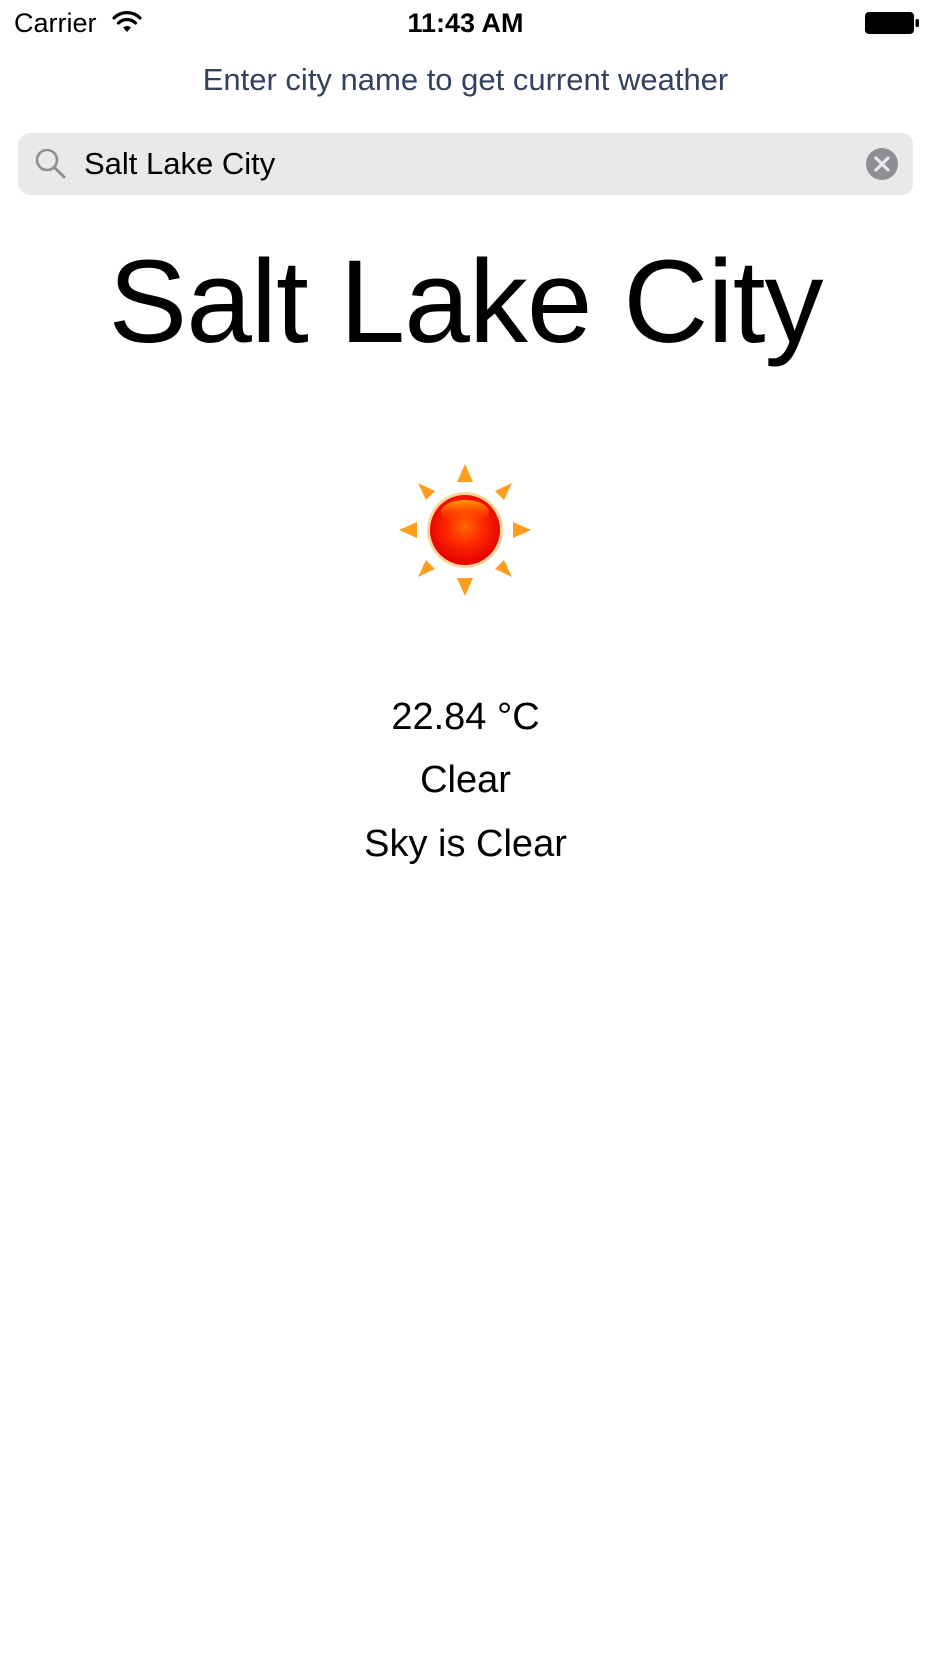 The height and width of the screenshot is (1656, 931). I want to click on search-icon, so click(50, 163).